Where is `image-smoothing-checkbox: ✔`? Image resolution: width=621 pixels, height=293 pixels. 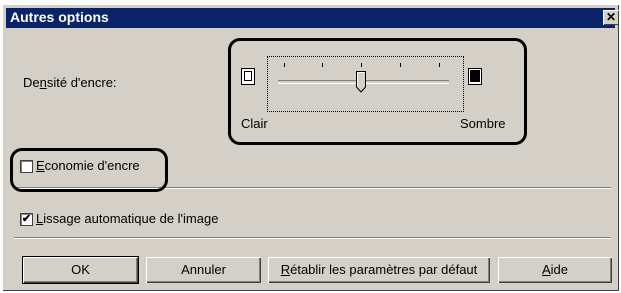
image-smoothing-checkbox: ✔ is located at coordinates (26, 219).